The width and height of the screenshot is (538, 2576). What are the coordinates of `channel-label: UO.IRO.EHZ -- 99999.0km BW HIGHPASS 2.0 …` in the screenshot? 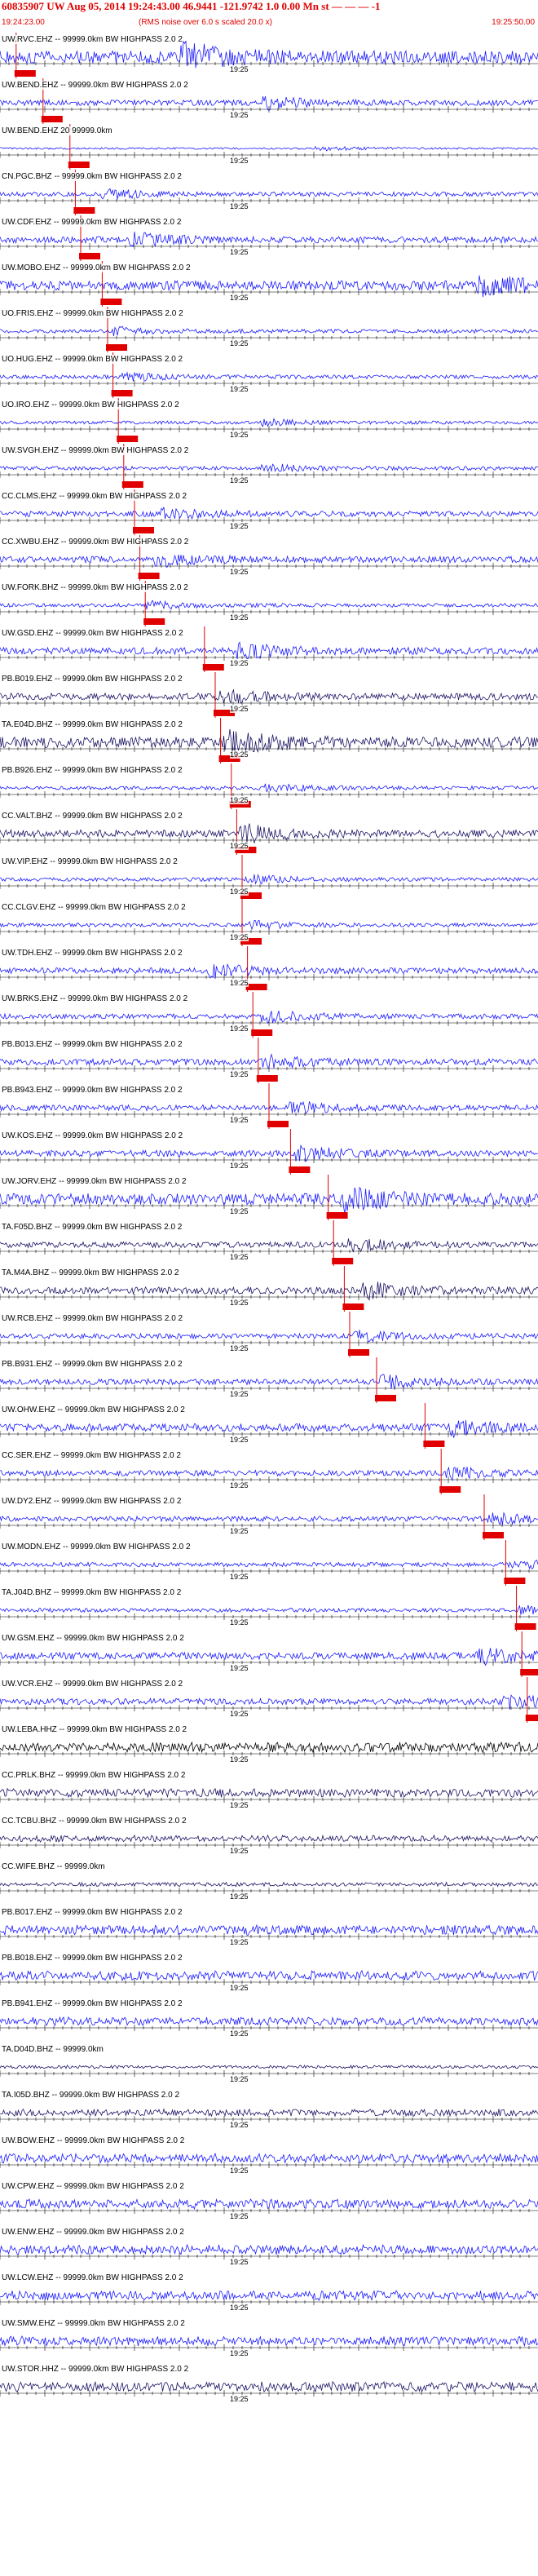 It's located at (90, 405).